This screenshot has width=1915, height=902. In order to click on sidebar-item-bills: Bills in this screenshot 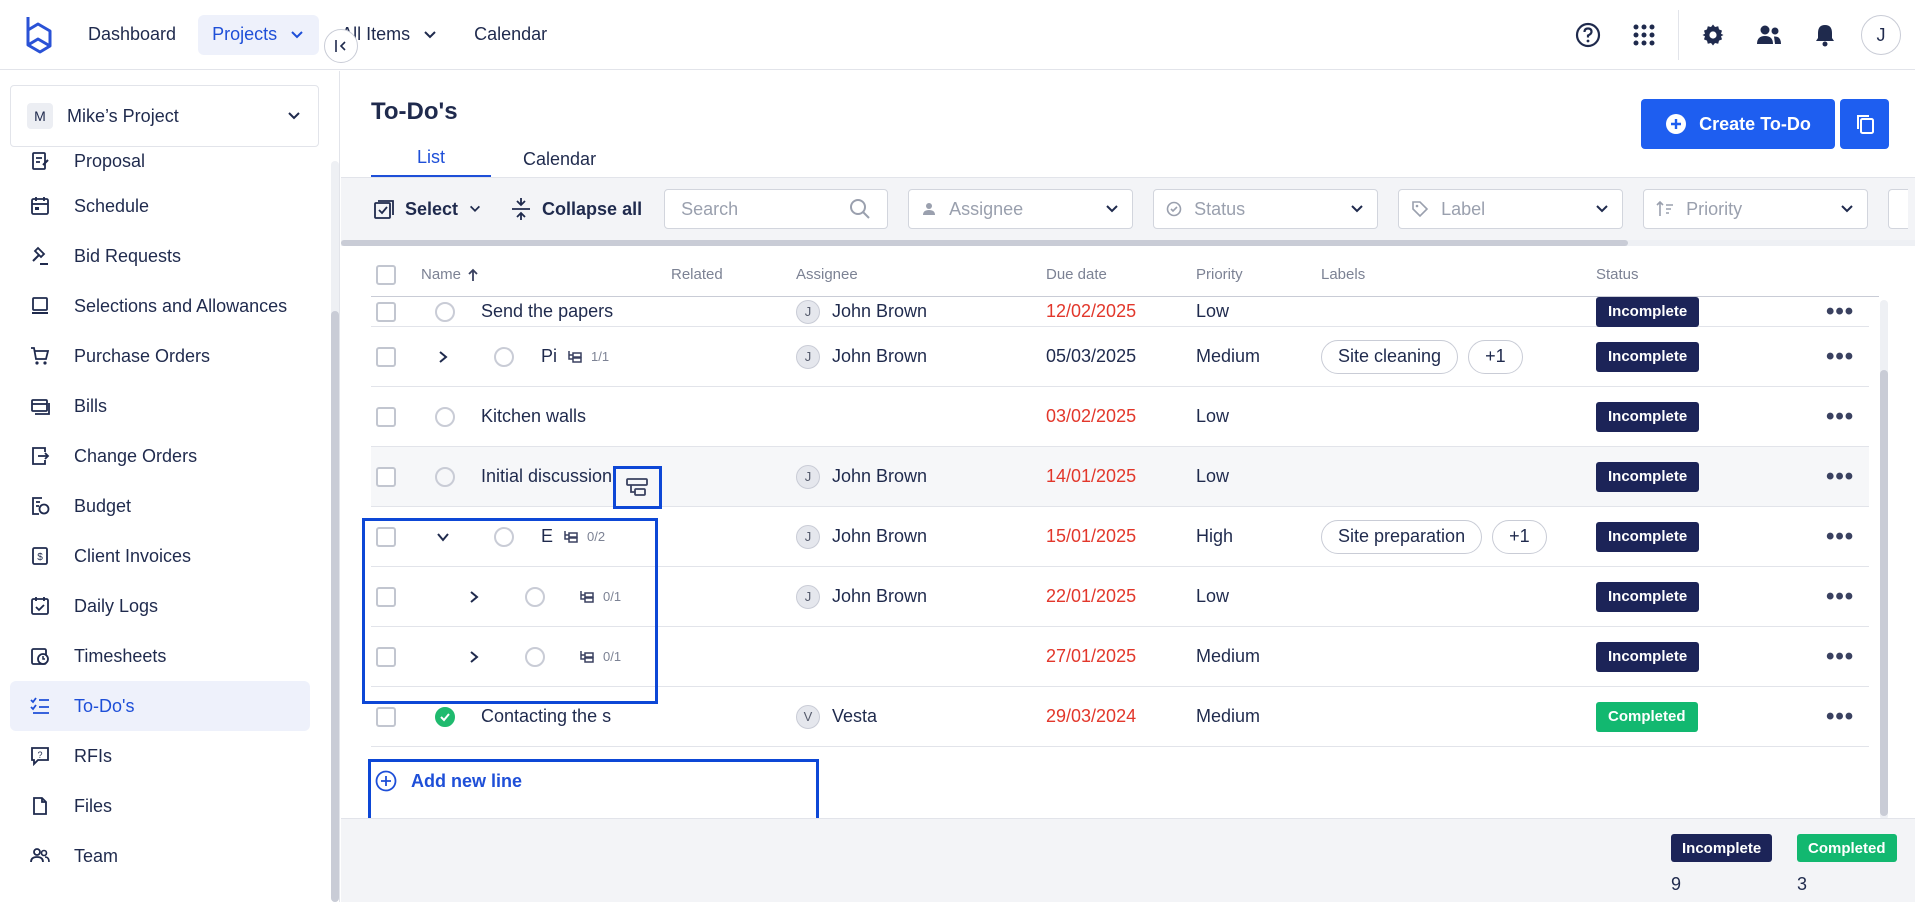, I will do `click(160, 406)`.